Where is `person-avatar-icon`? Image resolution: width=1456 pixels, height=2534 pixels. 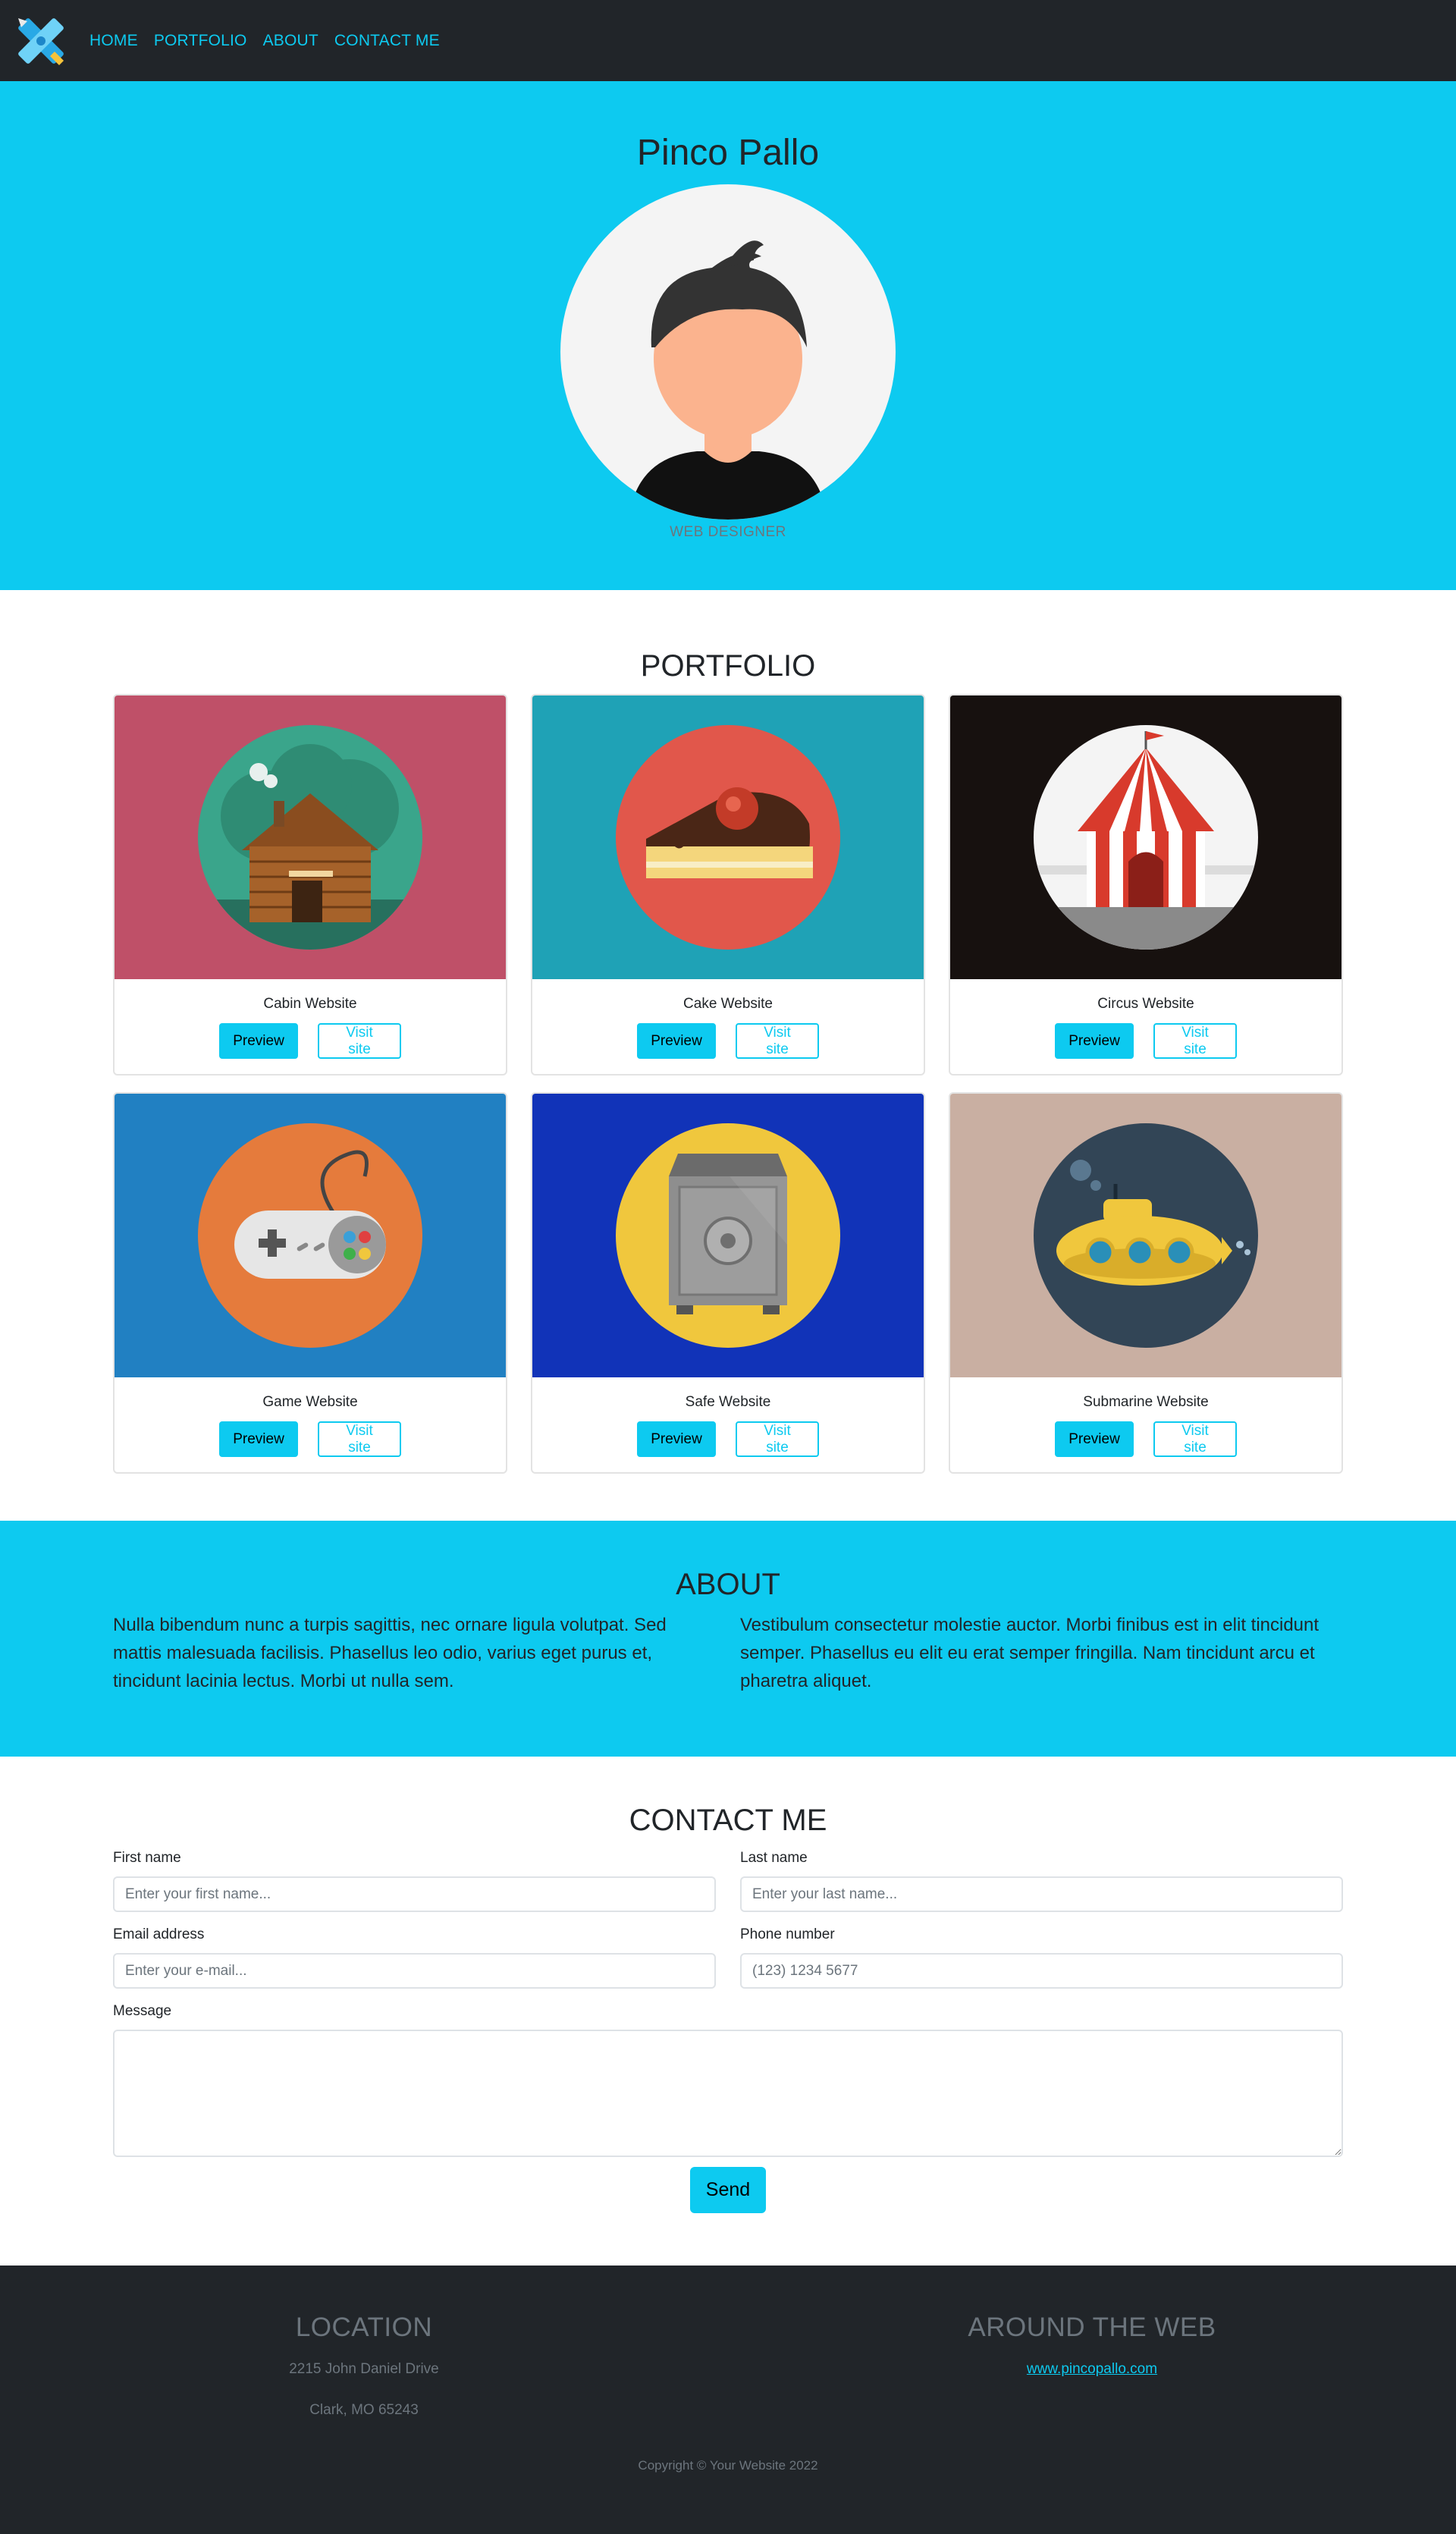 person-avatar-icon is located at coordinates (728, 352).